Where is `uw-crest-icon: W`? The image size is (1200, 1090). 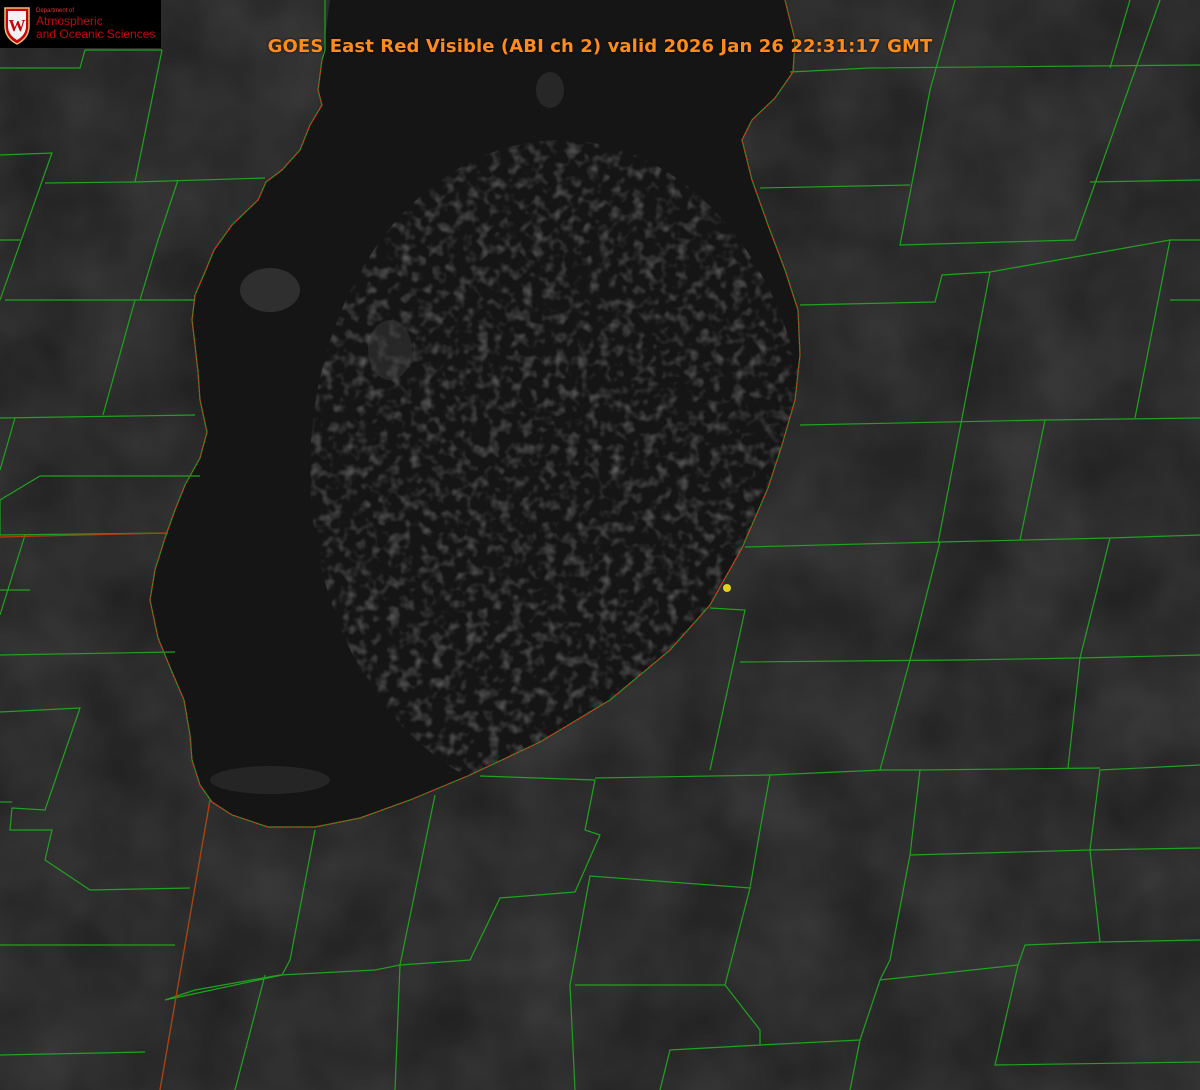
uw-crest-icon: W is located at coordinates (17, 26).